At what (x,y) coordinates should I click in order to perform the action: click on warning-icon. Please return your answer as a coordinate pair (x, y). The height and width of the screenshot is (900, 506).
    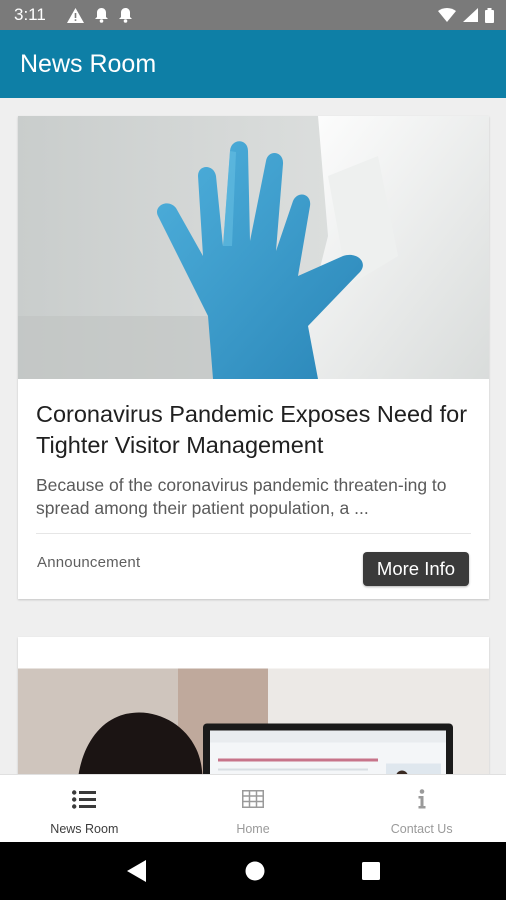
    Looking at the image, I should click on (75, 15).